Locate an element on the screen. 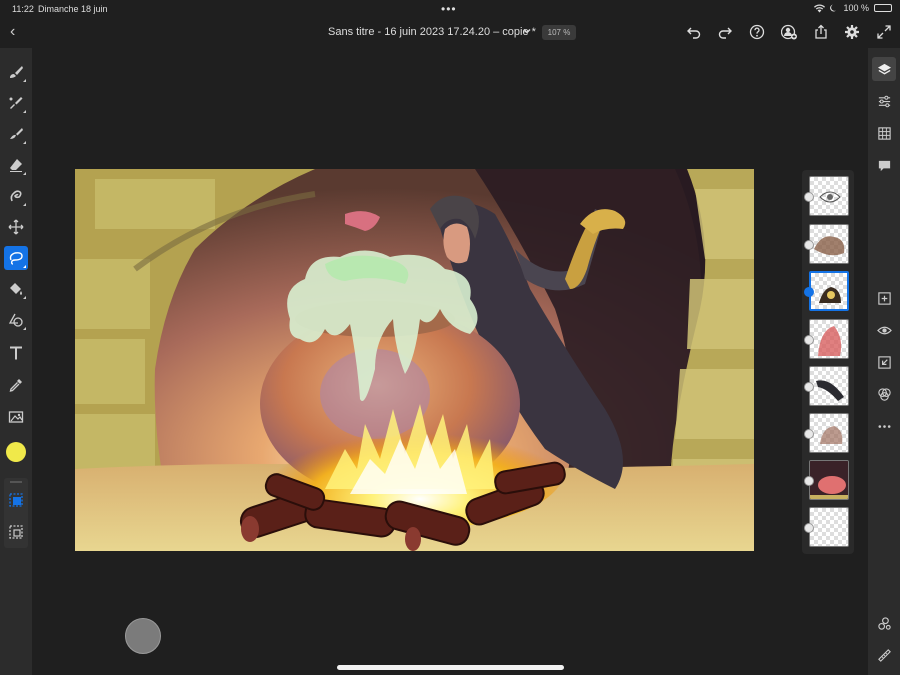  home-indicator is located at coordinates (450, 667).